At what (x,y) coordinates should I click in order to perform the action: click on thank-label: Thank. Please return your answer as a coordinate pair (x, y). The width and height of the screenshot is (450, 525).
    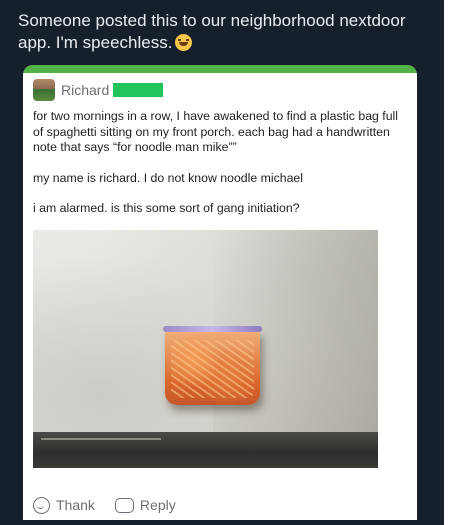
    Looking at the image, I should click on (75, 505).